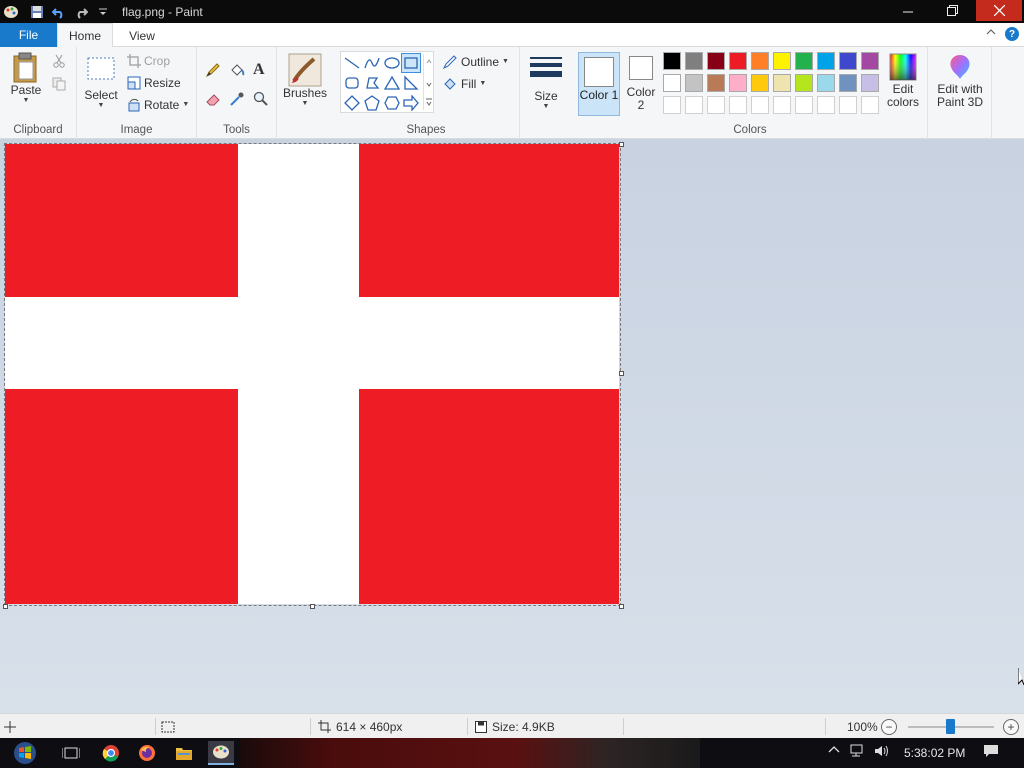 Image resolution: width=1024 pixels, height=768 pixels. What do you see at coordinates (903, 81) in the screenshot?
I see `edit-colors-button: Edit colors` at bounding box center [903, 81].